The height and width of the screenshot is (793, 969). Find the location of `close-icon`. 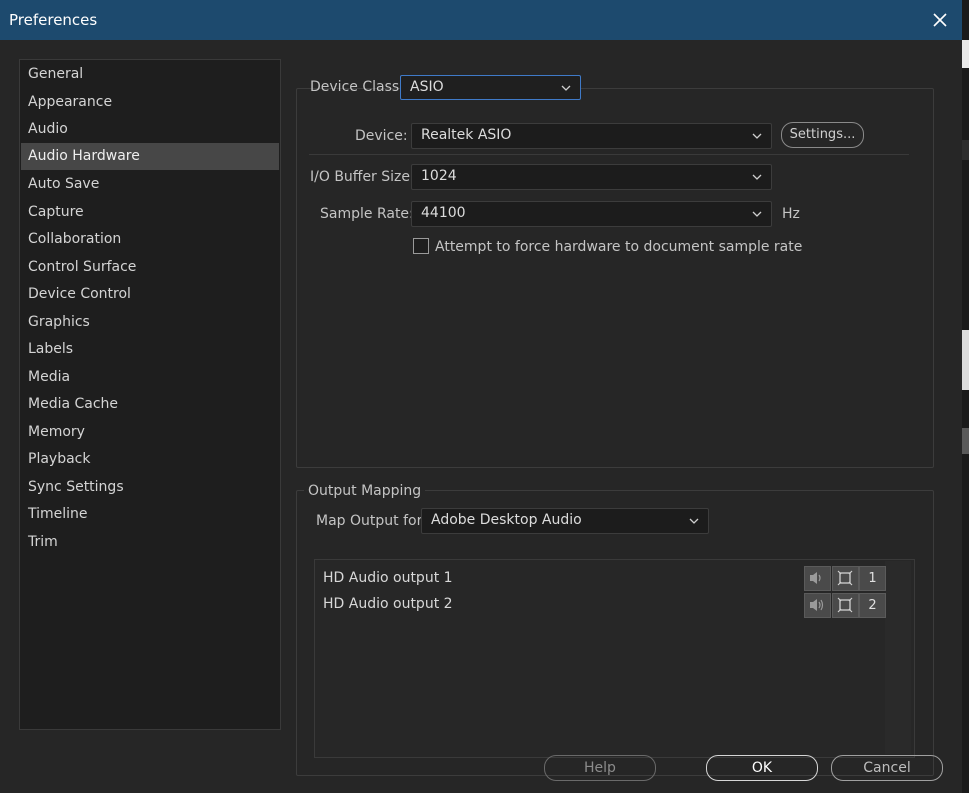

close-icon is located at coordinates (940, 20).